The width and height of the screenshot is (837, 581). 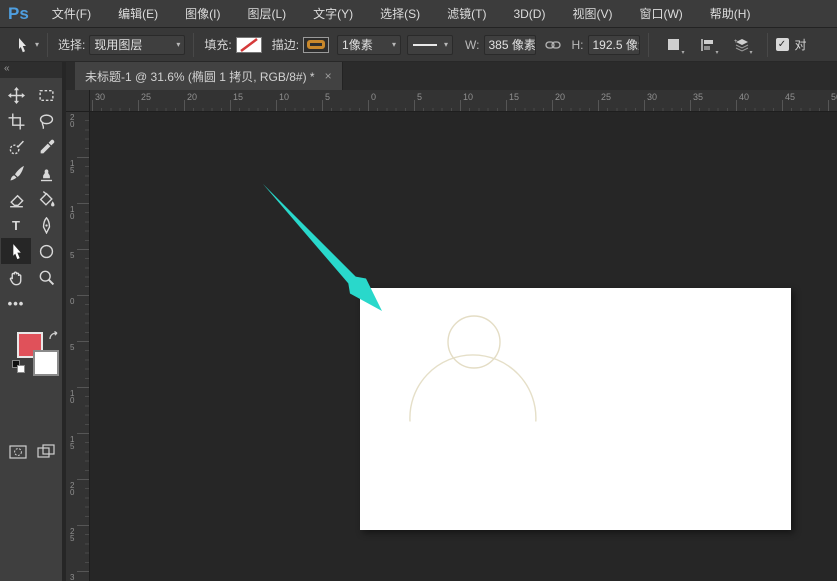 What do you see at coordinates (137, 44) in the screenshot?
I see `select-mode-dropdown: 现用图层 ▾` at bounding box center [137, 44].